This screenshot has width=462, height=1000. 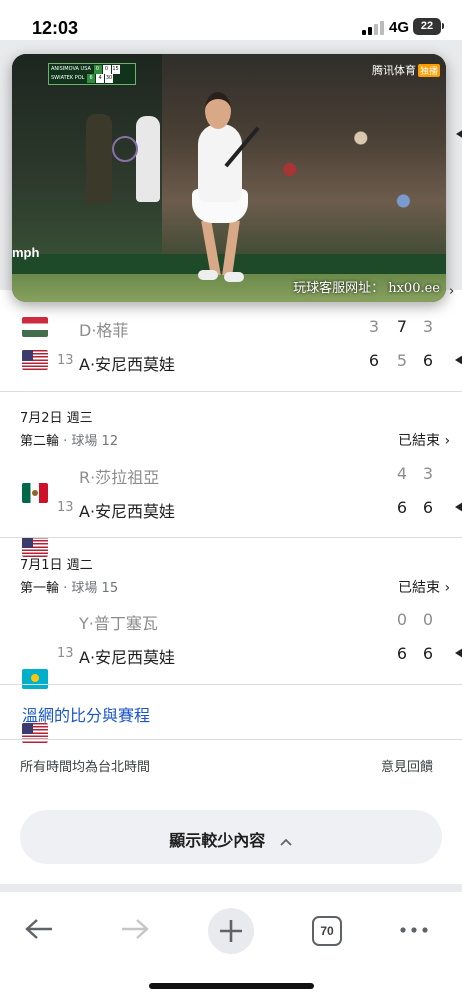 I want to click on status-time: 12:03, so click(x=55, y=28).